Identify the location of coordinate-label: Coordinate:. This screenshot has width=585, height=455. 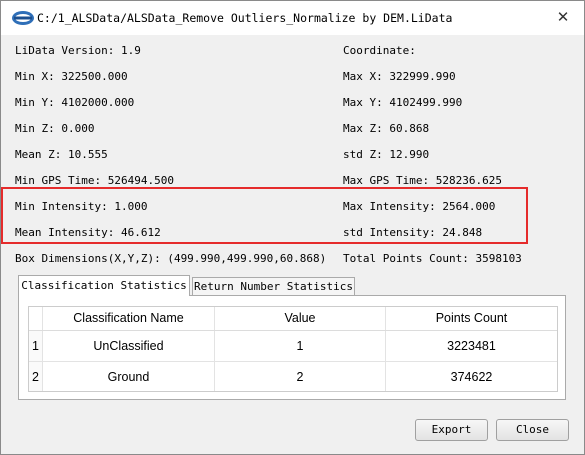
(379, 50).